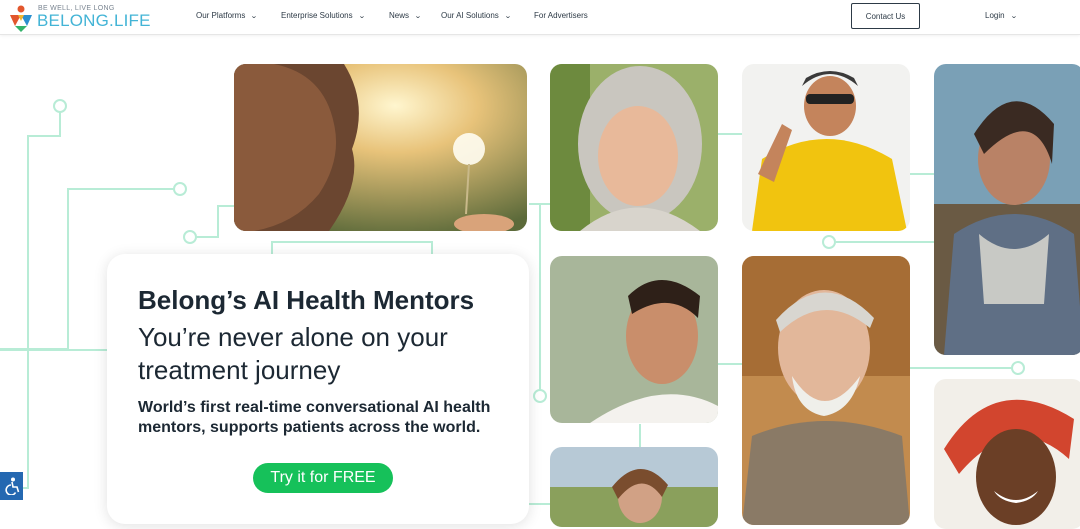  I want to click on photo-young-man-smiling, so click(634, 339).